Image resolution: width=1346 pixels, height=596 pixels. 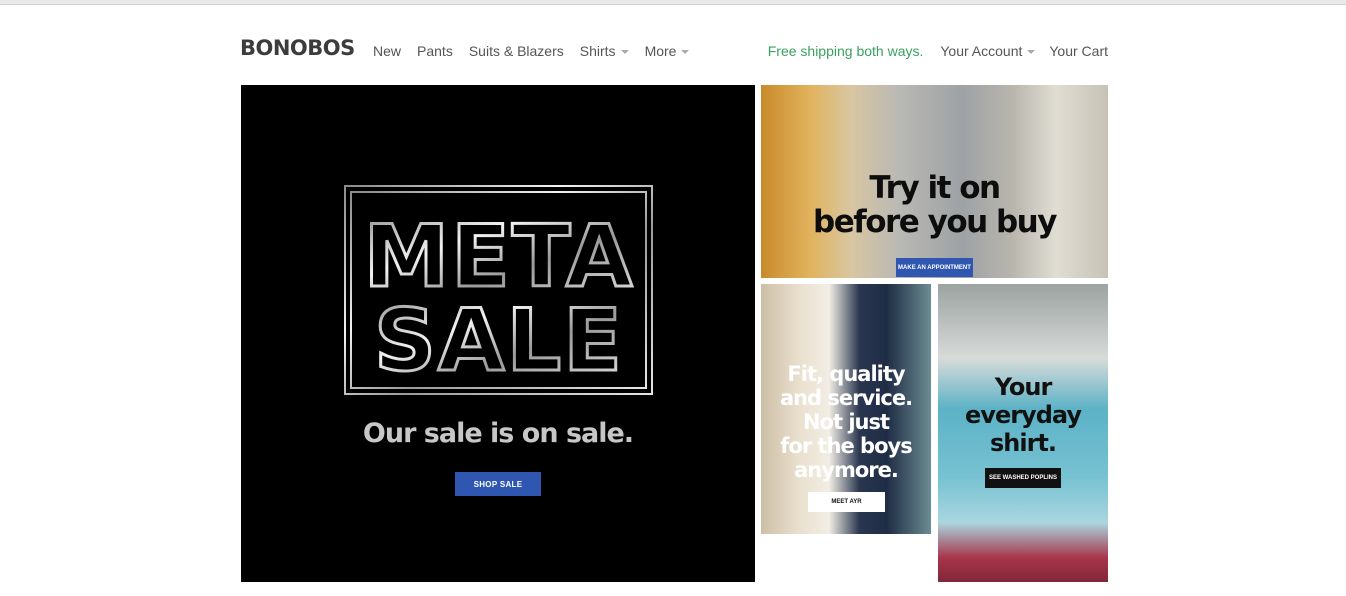 I want to click on headline-line: for the boys, so click(x=846, y=446).